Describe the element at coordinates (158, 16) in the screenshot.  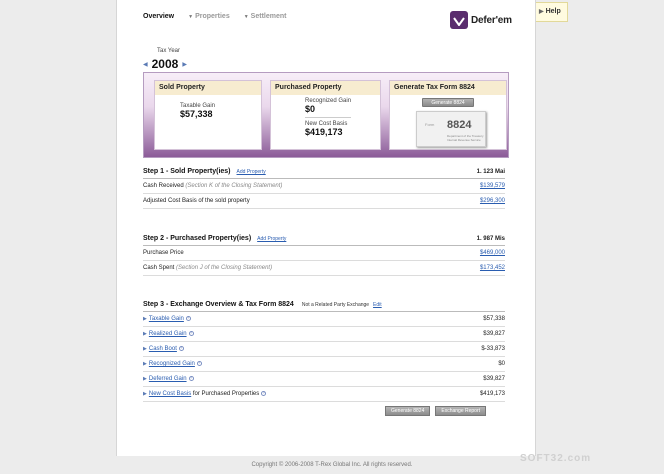
I see `nav-overview: Overview` at that location.